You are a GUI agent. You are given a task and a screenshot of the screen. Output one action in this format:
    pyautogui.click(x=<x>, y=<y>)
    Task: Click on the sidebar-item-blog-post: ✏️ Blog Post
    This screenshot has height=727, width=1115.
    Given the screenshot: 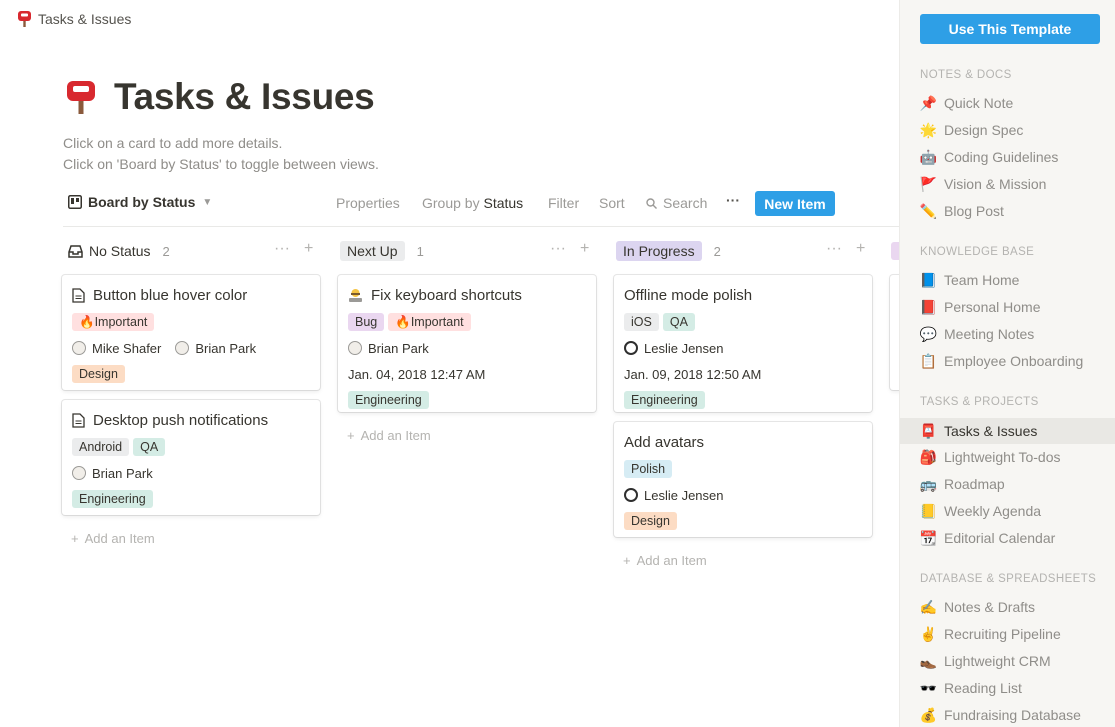 What is the action you would take?
    pyautogui.click(x=1007, y=211)
    